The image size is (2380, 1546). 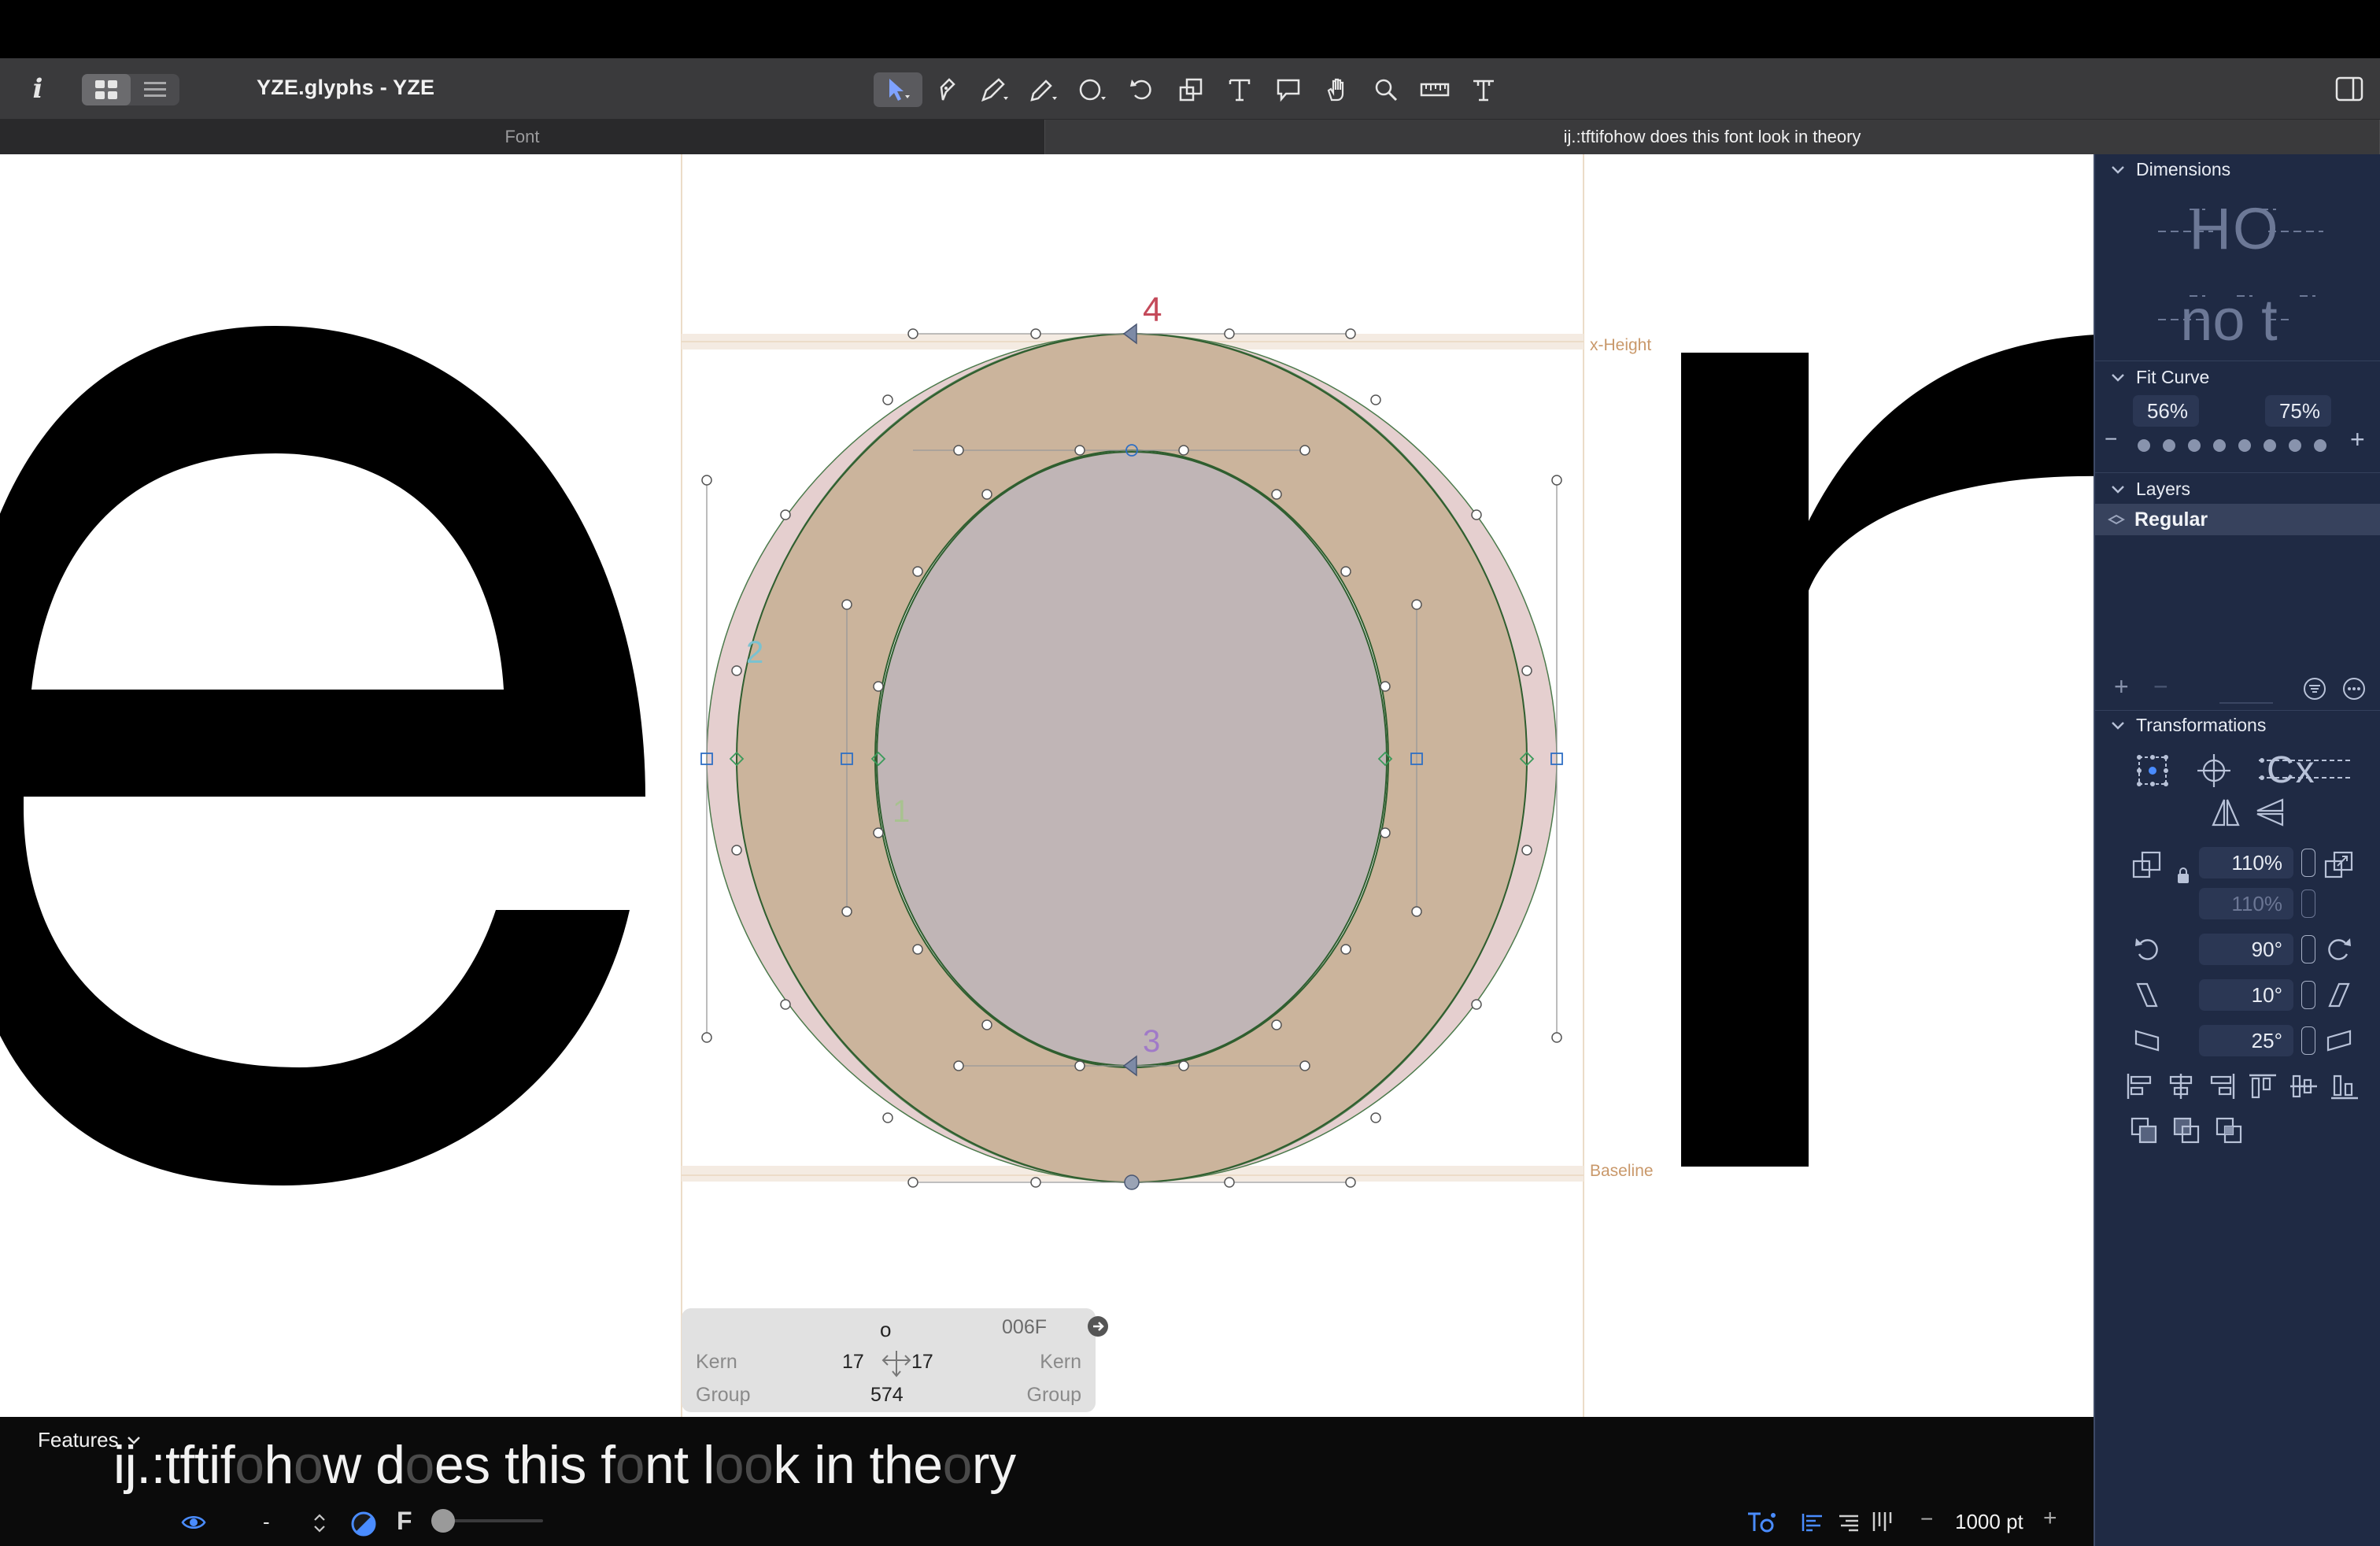 I want to click on flip-vertical-icon, so click(x=2269, y=812).